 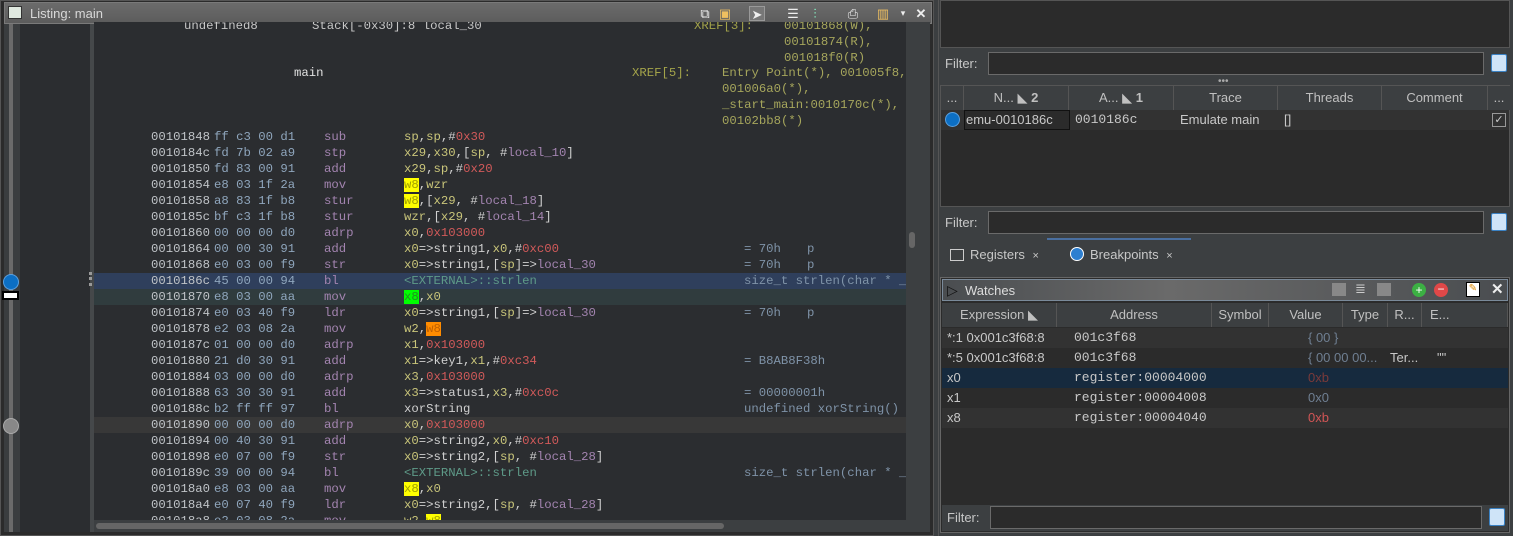 What do you see at coordinates (507, 201) in the screenshot?
I see `operand-token: local_18` at bounding box center [507, 201].